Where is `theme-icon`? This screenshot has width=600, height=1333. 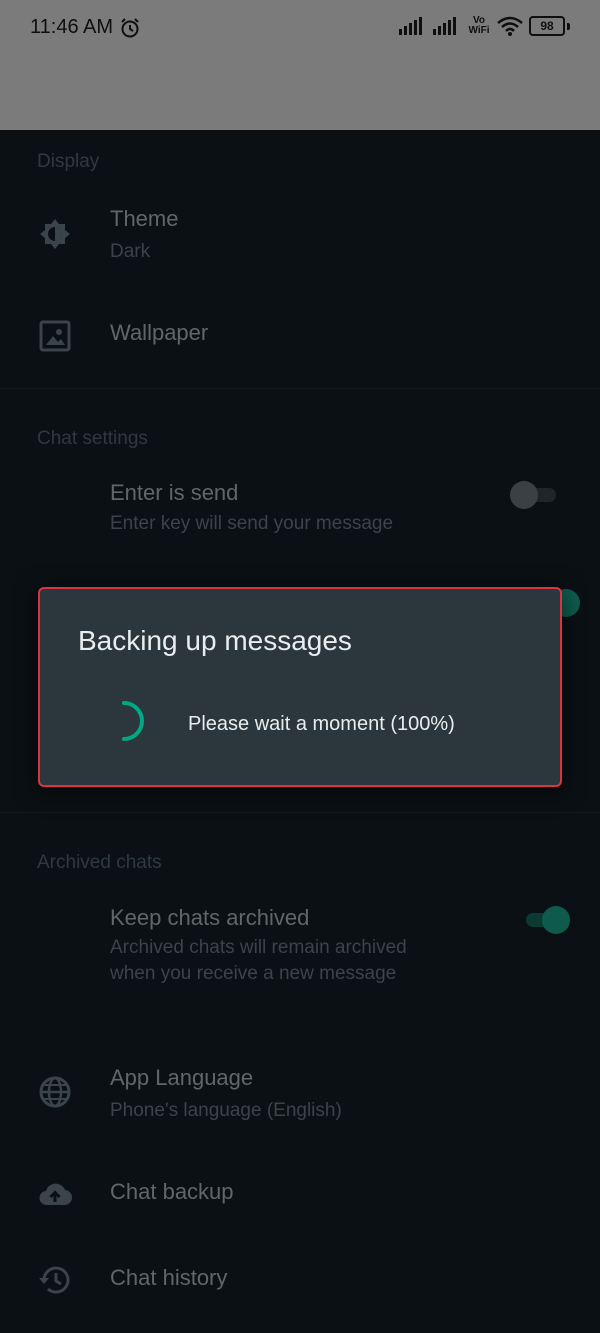
theme-icon is located at coordinates (55, 234).